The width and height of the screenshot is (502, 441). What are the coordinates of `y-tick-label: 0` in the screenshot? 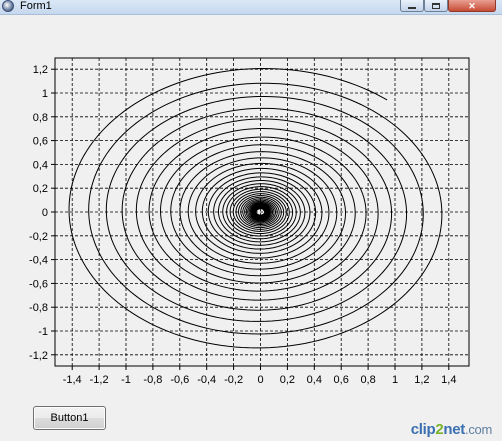 It's located at (45, 213).